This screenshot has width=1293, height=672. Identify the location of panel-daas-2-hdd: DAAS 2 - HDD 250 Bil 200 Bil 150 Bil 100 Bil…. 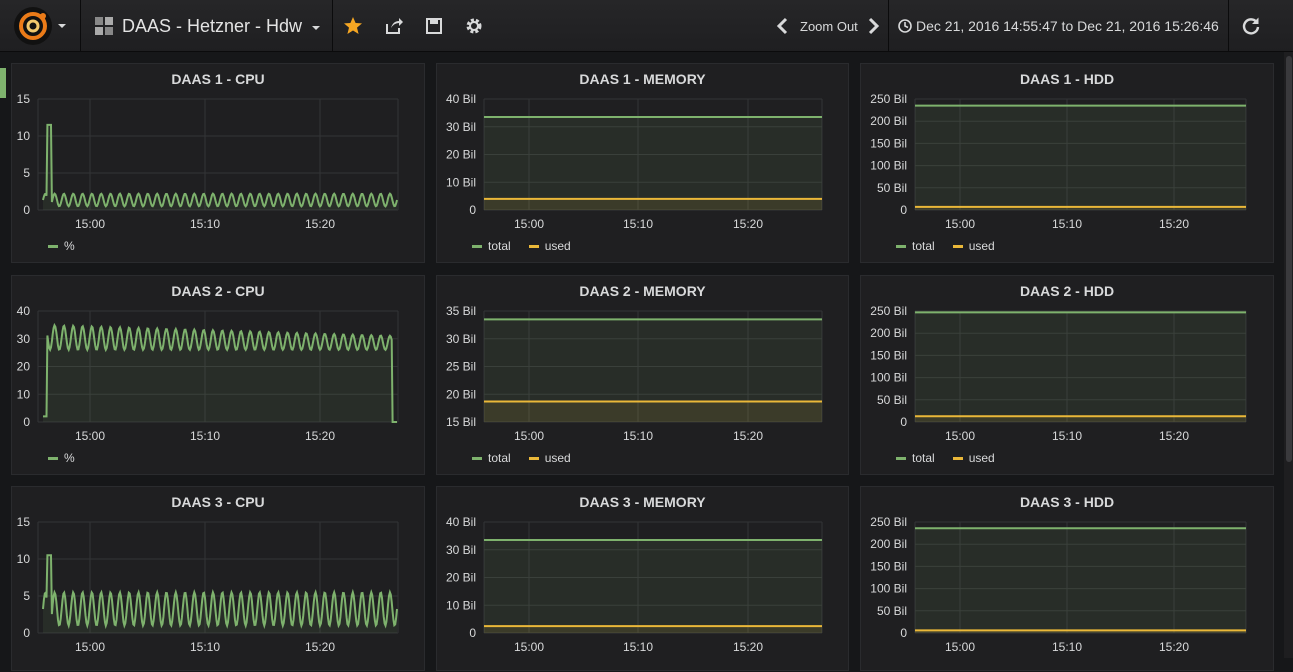
(1067, 375).